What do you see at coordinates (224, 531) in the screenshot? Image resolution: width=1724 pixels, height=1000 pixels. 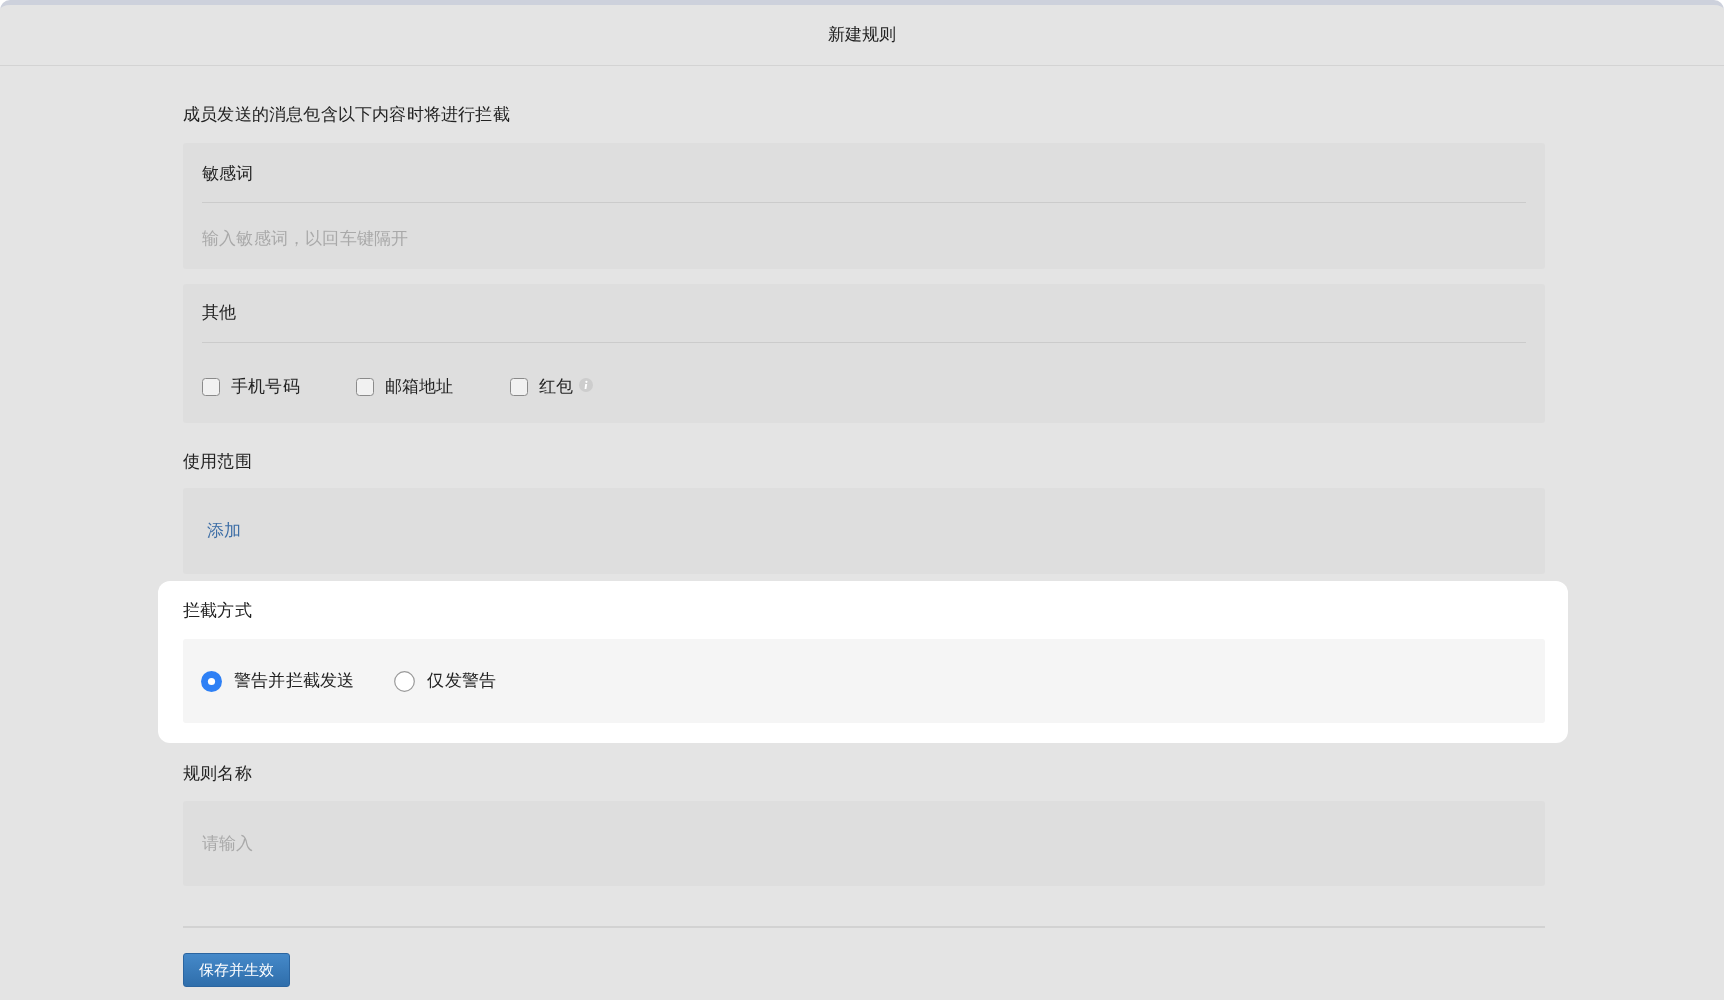 I see `add-link: 添加` at bounding box center [224, 531].